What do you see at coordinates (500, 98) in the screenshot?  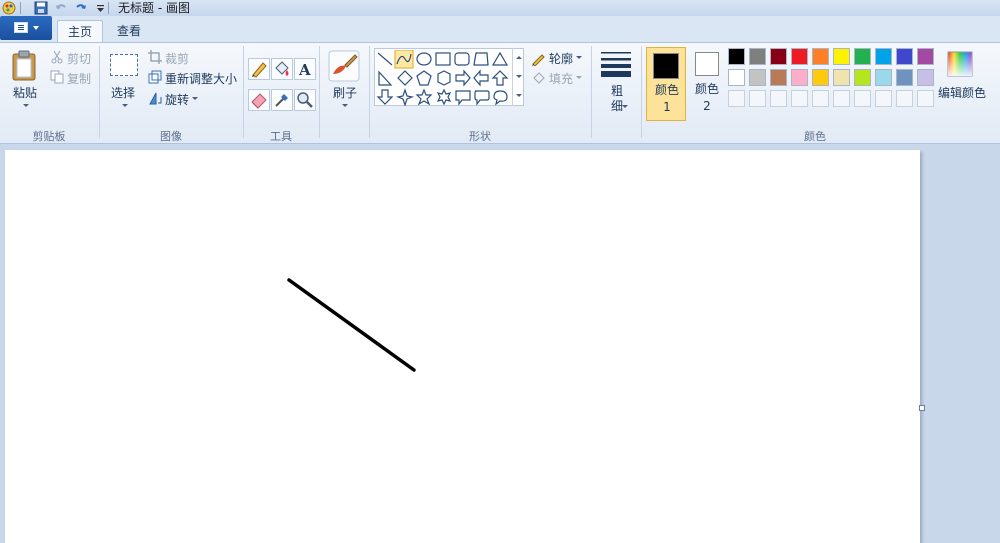 I see `shape-callout-oval` at bounding box center [500, 98].